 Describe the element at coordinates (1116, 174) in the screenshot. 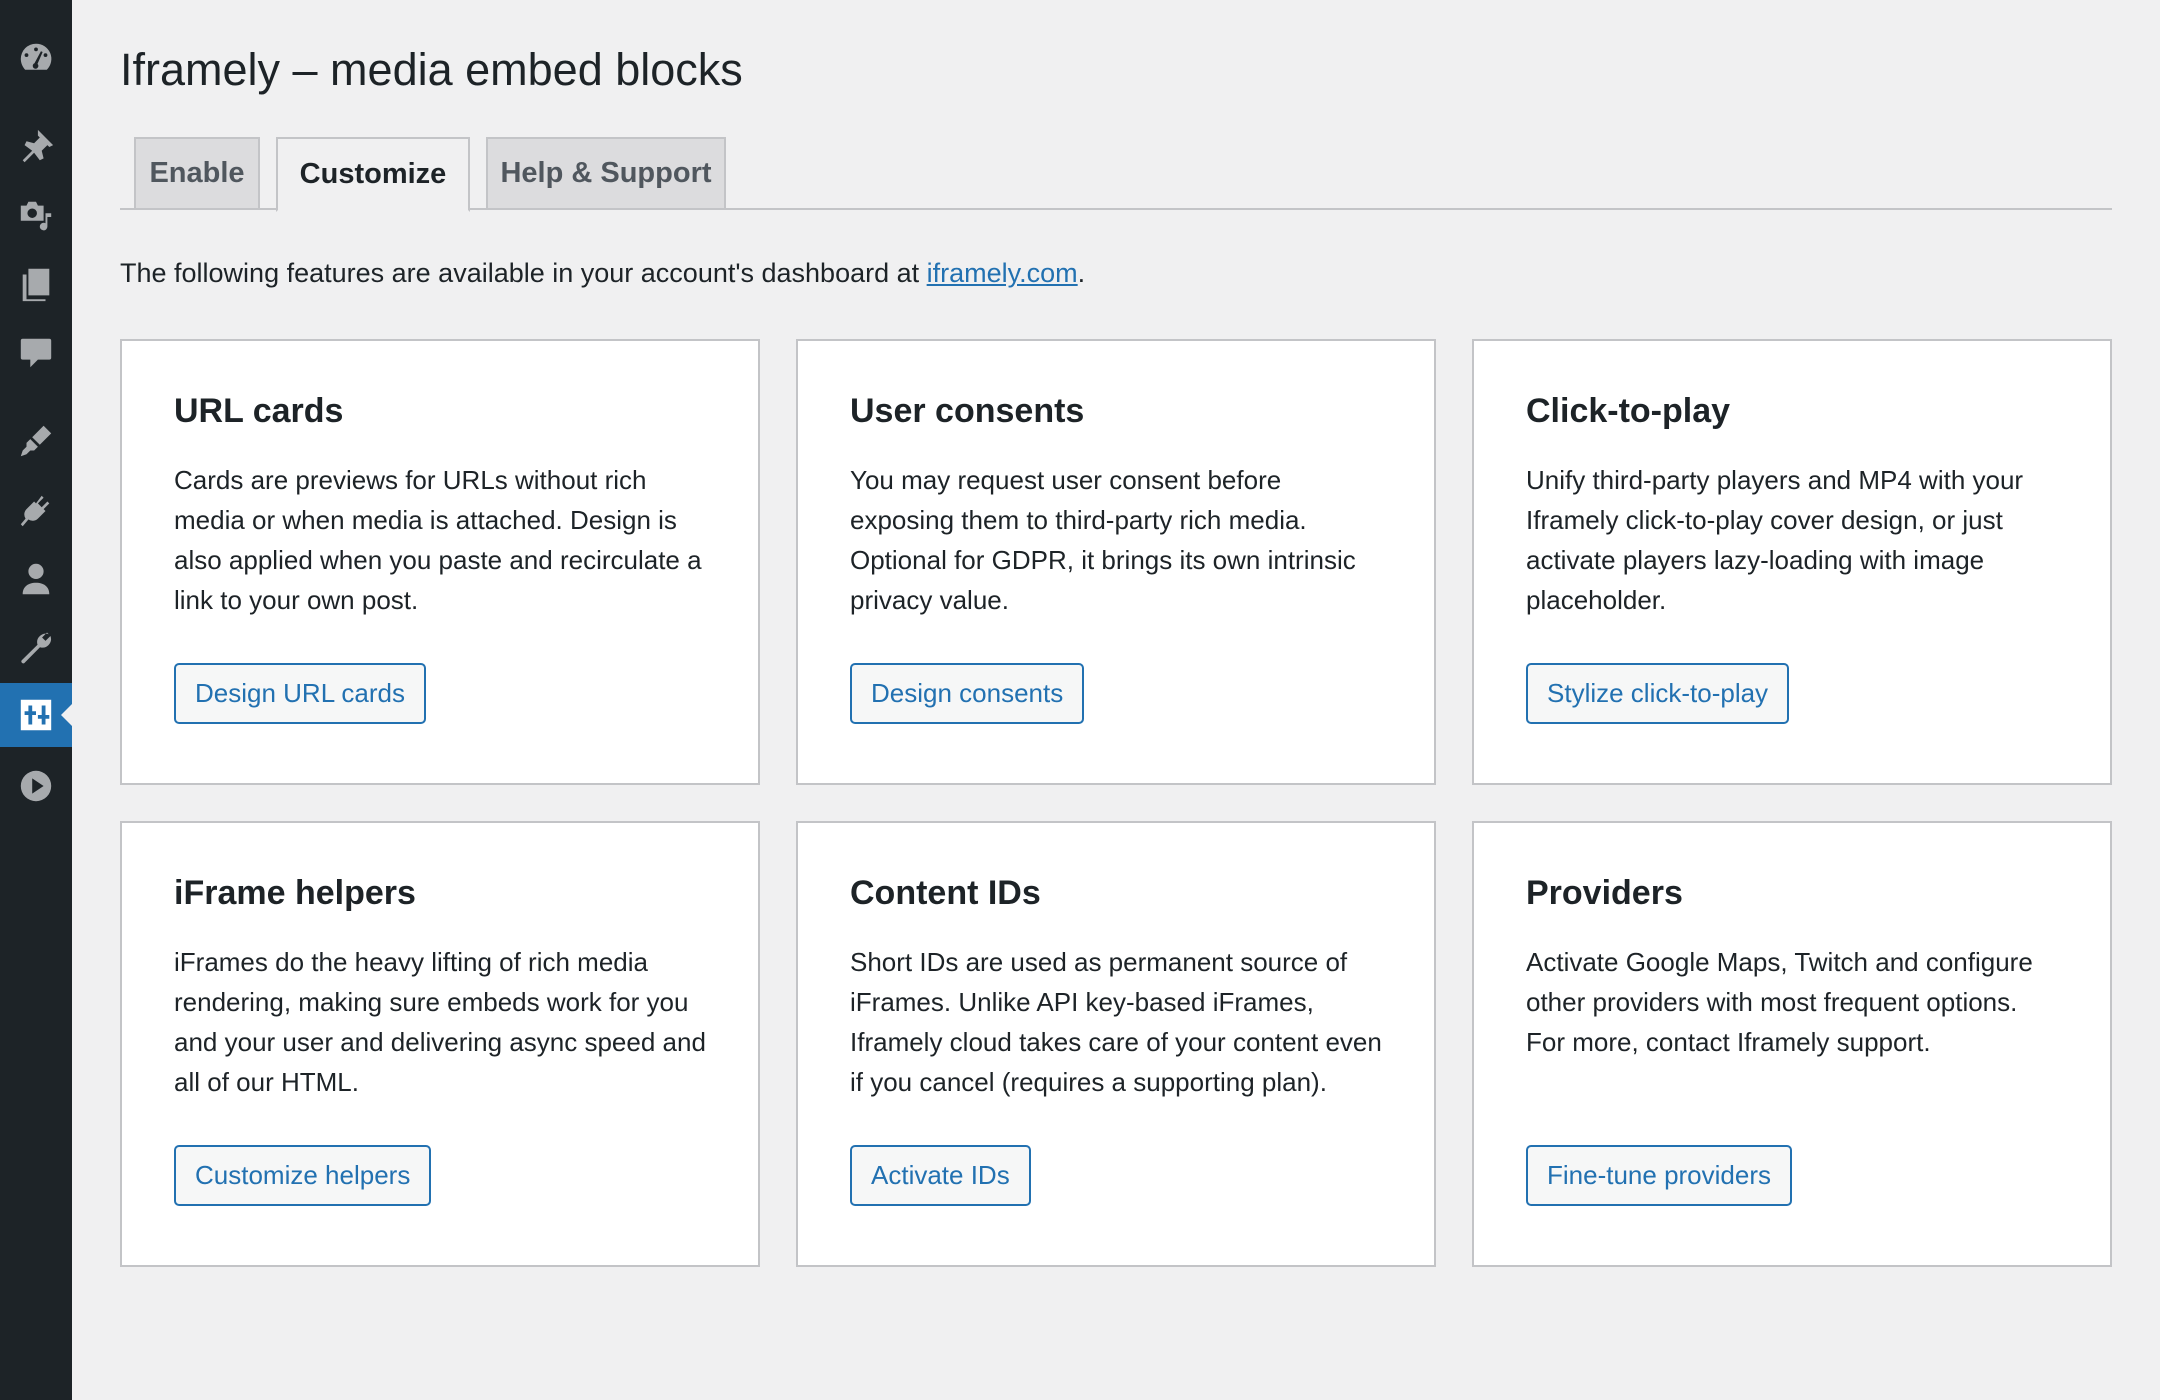

I see `nav-tabs: Enable Customize Help & Support` at that location.